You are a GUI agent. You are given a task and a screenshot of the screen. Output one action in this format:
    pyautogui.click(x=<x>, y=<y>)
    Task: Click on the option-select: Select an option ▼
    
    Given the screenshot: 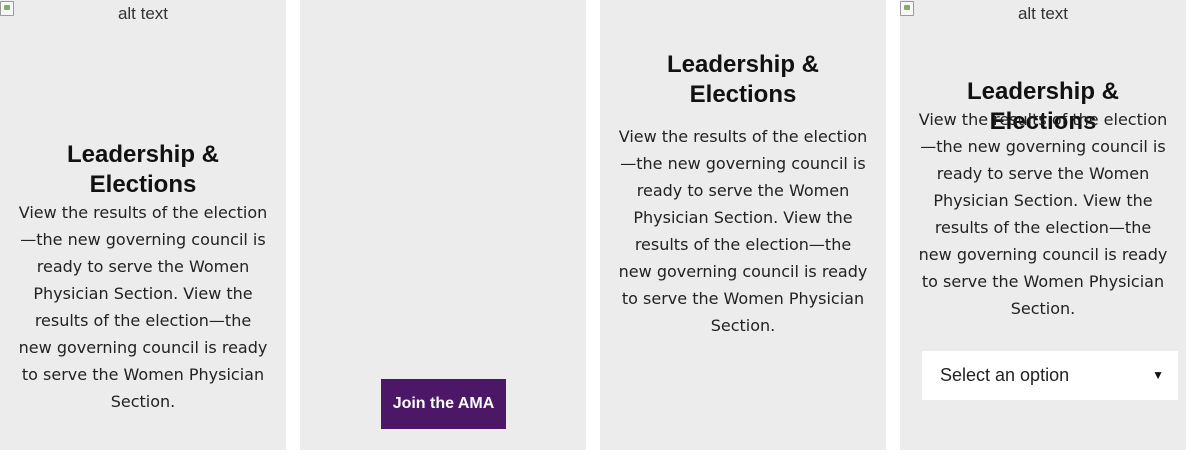 What is the action you would take?
    pyautogui.click(x=1050, y=375)
    